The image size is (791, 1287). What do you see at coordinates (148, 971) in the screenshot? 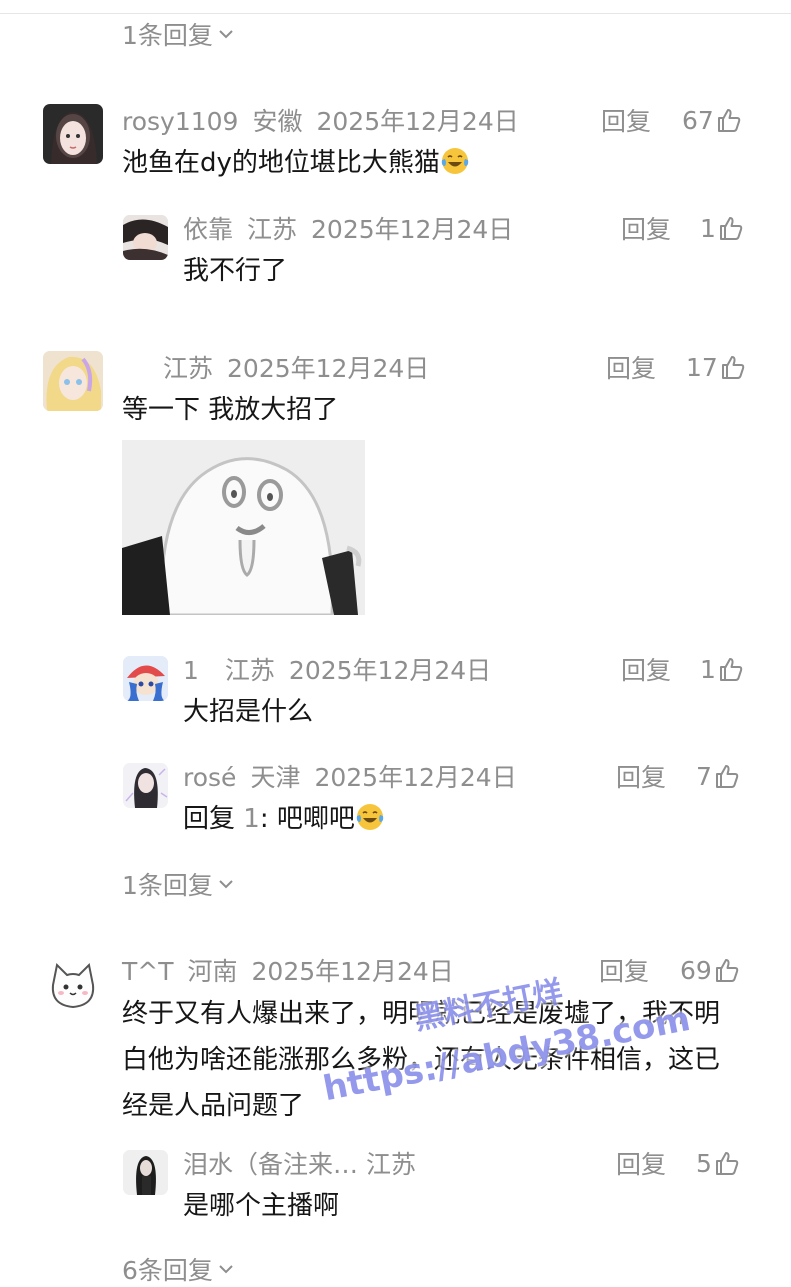
I see `username: T^T` at bounding box center [148, 971].